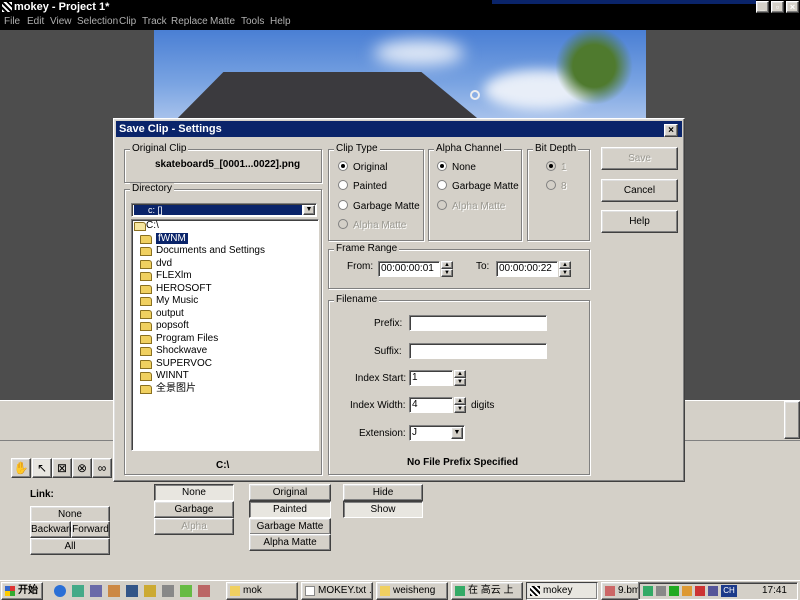 Image resolution: width=800 pixels, height=600 pixels. Describe the element at coordinates (400, 75) in the screenshot. I see `clip-frame-image` at that location.